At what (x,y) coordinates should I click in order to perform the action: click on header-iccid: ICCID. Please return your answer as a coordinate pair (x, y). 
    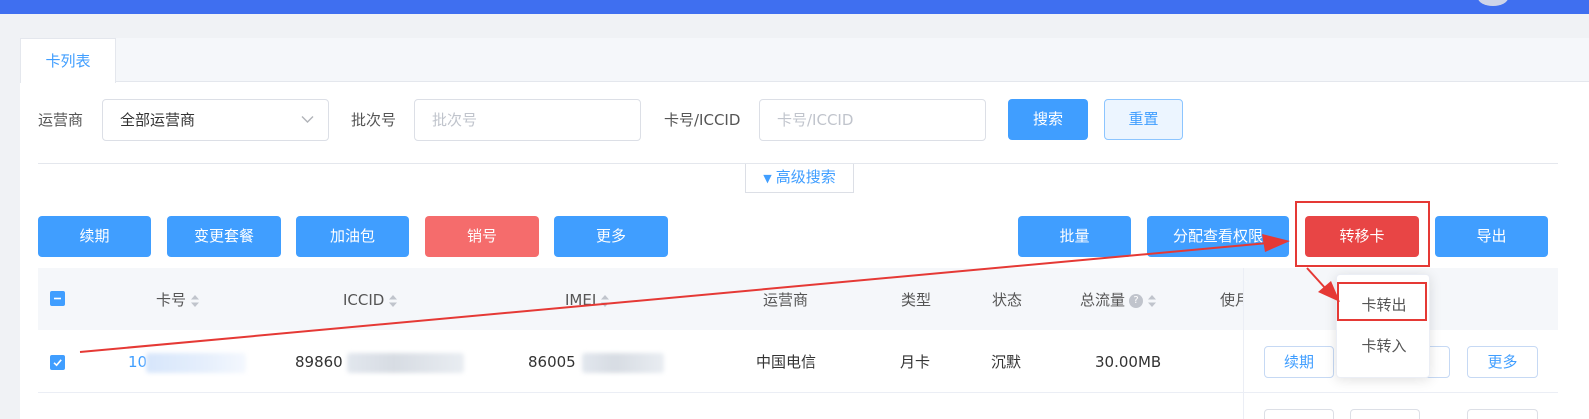
    Looking at the image, I should click on (370, 300).